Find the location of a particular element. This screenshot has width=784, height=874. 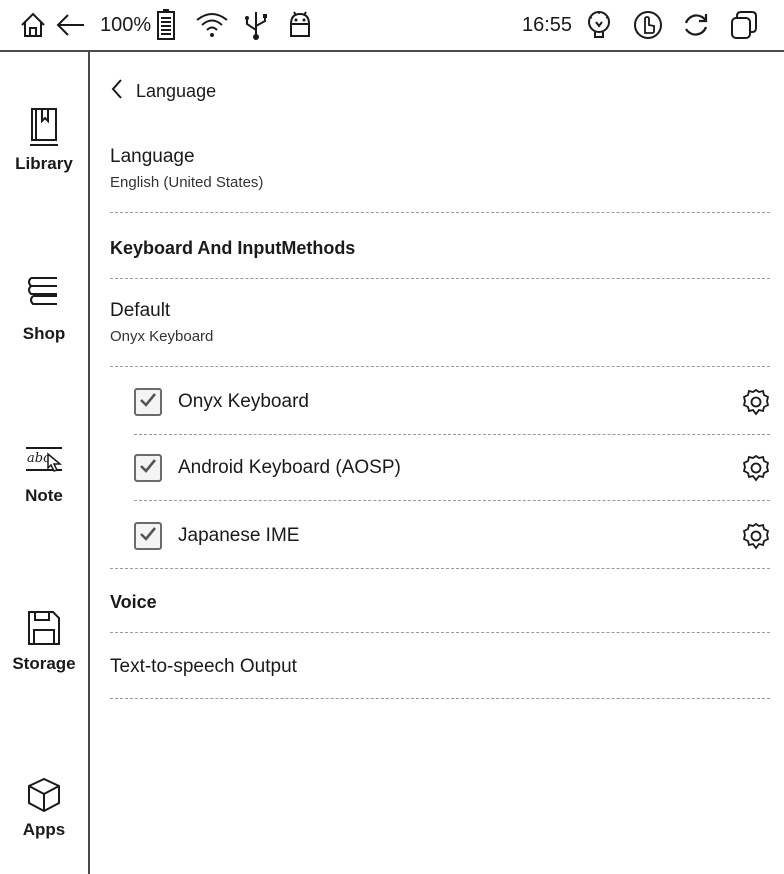

page-title: Language is located at coordinates (176, 90).